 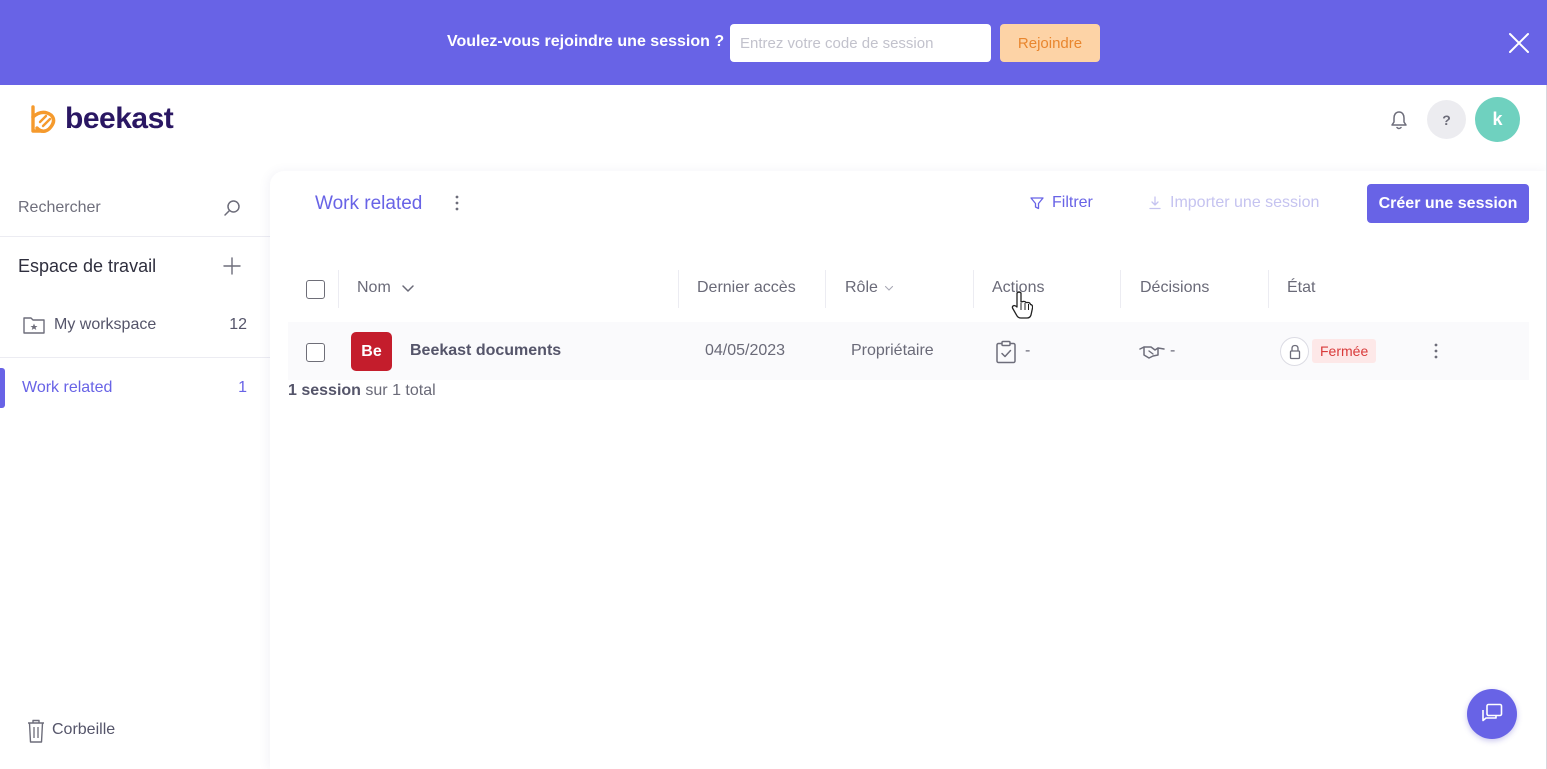 What do you see at coordinates (586, 41) in the screenshot?
I see `join-session-prompt: Voulez-vous rejoindre une session ?` at bounding box center [586, 41].